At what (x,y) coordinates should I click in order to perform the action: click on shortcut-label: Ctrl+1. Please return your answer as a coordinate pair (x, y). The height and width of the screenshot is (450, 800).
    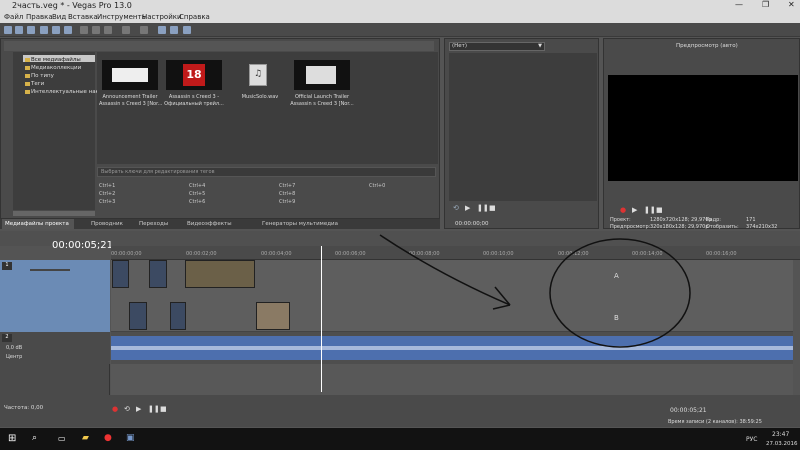
    Looking at the image, I should click on (107, 186).